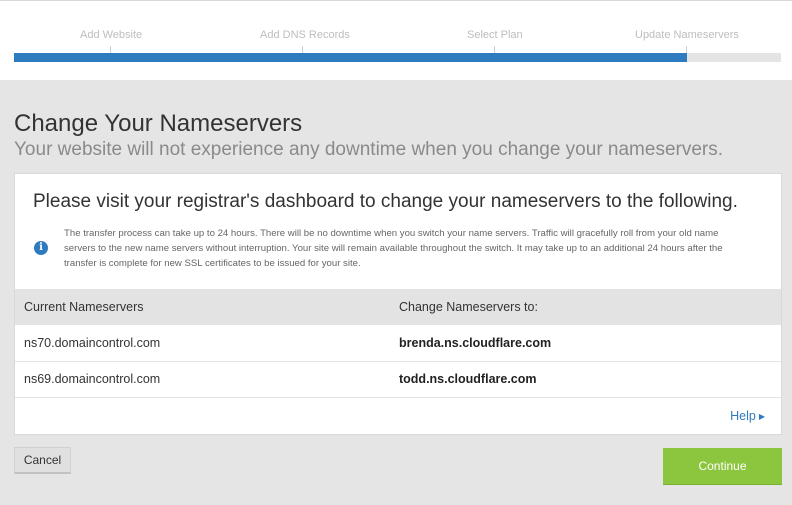 This screenshot has width=792, height=505. Describe the element at coordinates (202, 379) in the screenshot. I see `current-nameserver: ns69.domaincontrol.com` at that location.